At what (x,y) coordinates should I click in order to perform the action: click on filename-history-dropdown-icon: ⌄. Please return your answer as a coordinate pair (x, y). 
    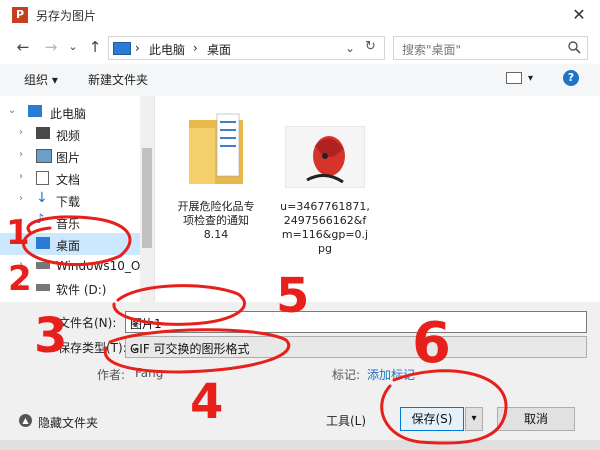
    Looking at the image, I should click on (356, 322).